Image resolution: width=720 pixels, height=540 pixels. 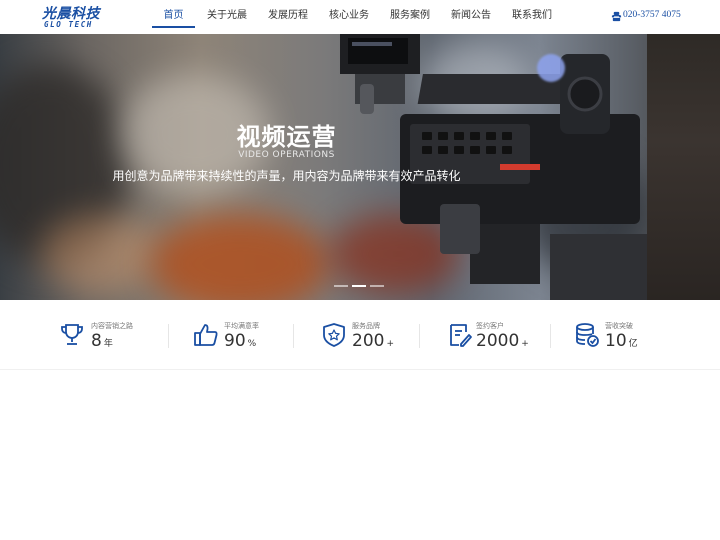 What do you see at coordinates (683, 167) in the screenshot?
I see `banner-dark-edge` at bounding box center [683, 167].